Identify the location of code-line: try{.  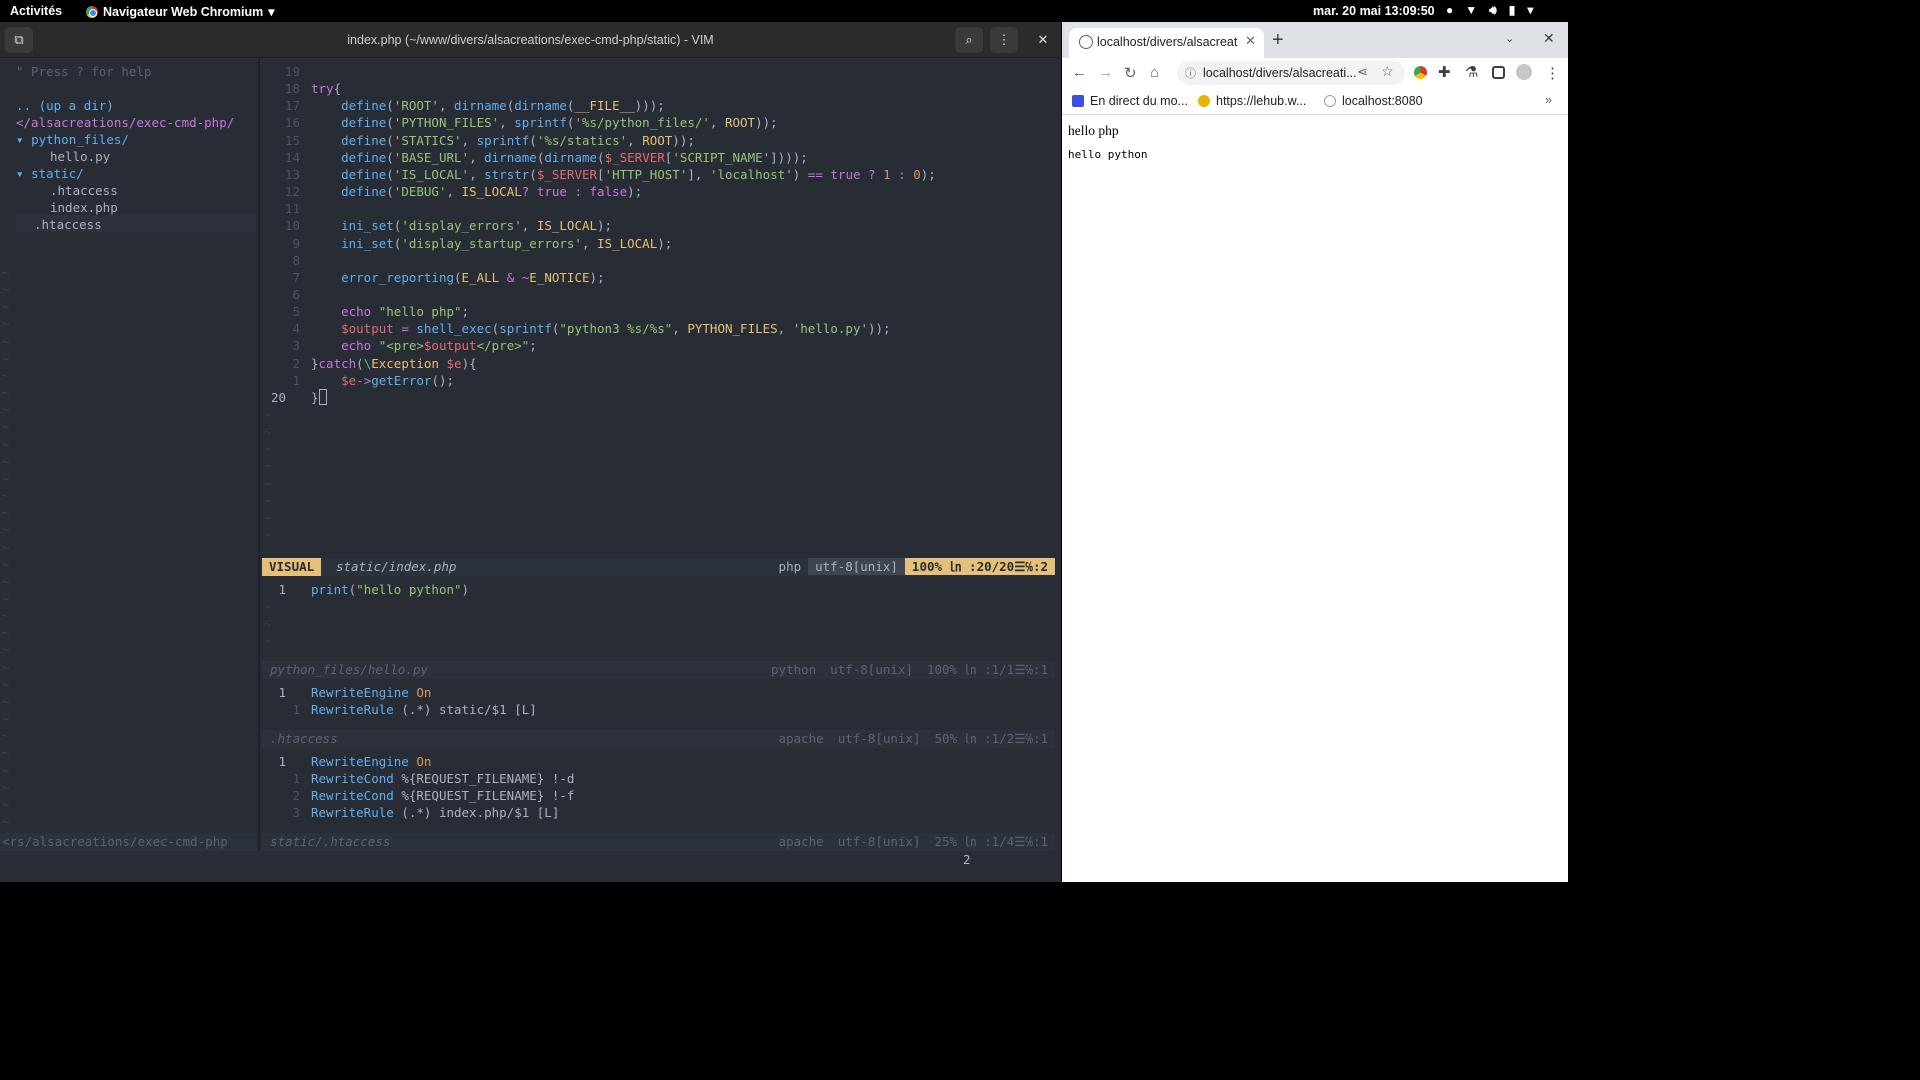
(326, 88).